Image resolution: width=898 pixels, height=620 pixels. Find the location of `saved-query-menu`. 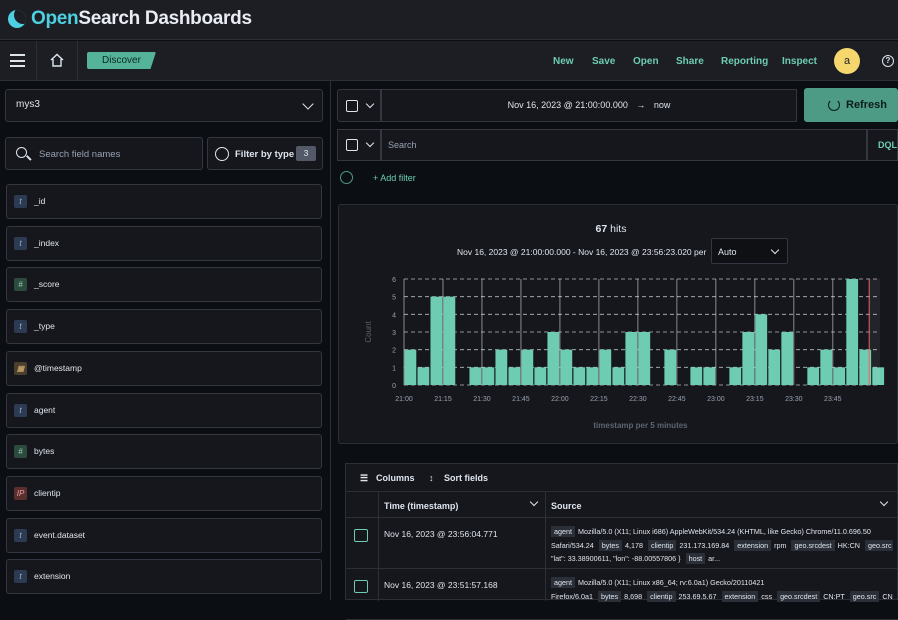

saved-query-menu is located at coordinates (359, 145).